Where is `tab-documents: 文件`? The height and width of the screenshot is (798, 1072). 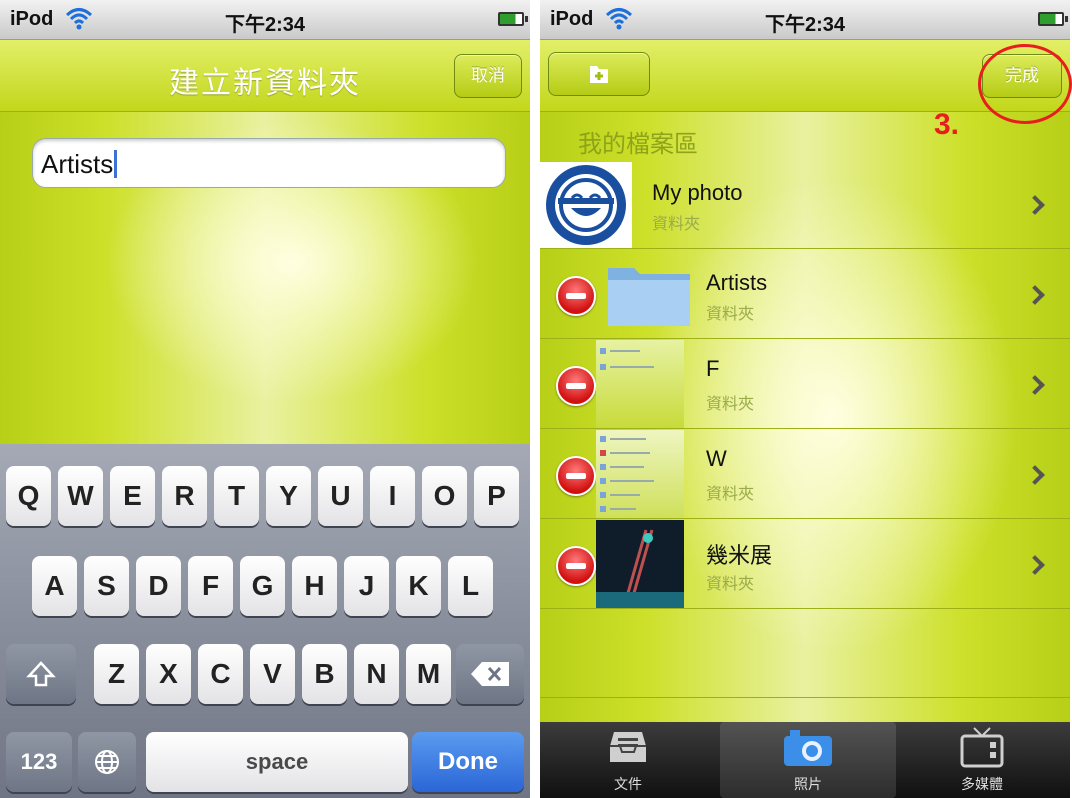
tab-documents: 文件 is located at coordinates (628, 760).